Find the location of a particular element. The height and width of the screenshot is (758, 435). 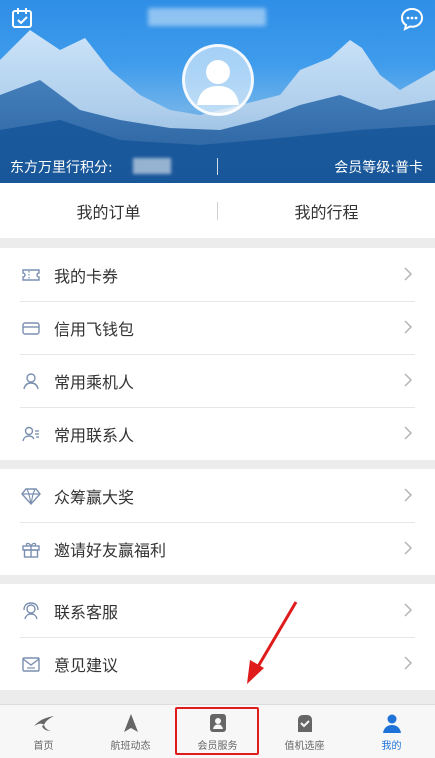

menu-item-customer-service: 联系客服 is located at coordinates (217, 610).